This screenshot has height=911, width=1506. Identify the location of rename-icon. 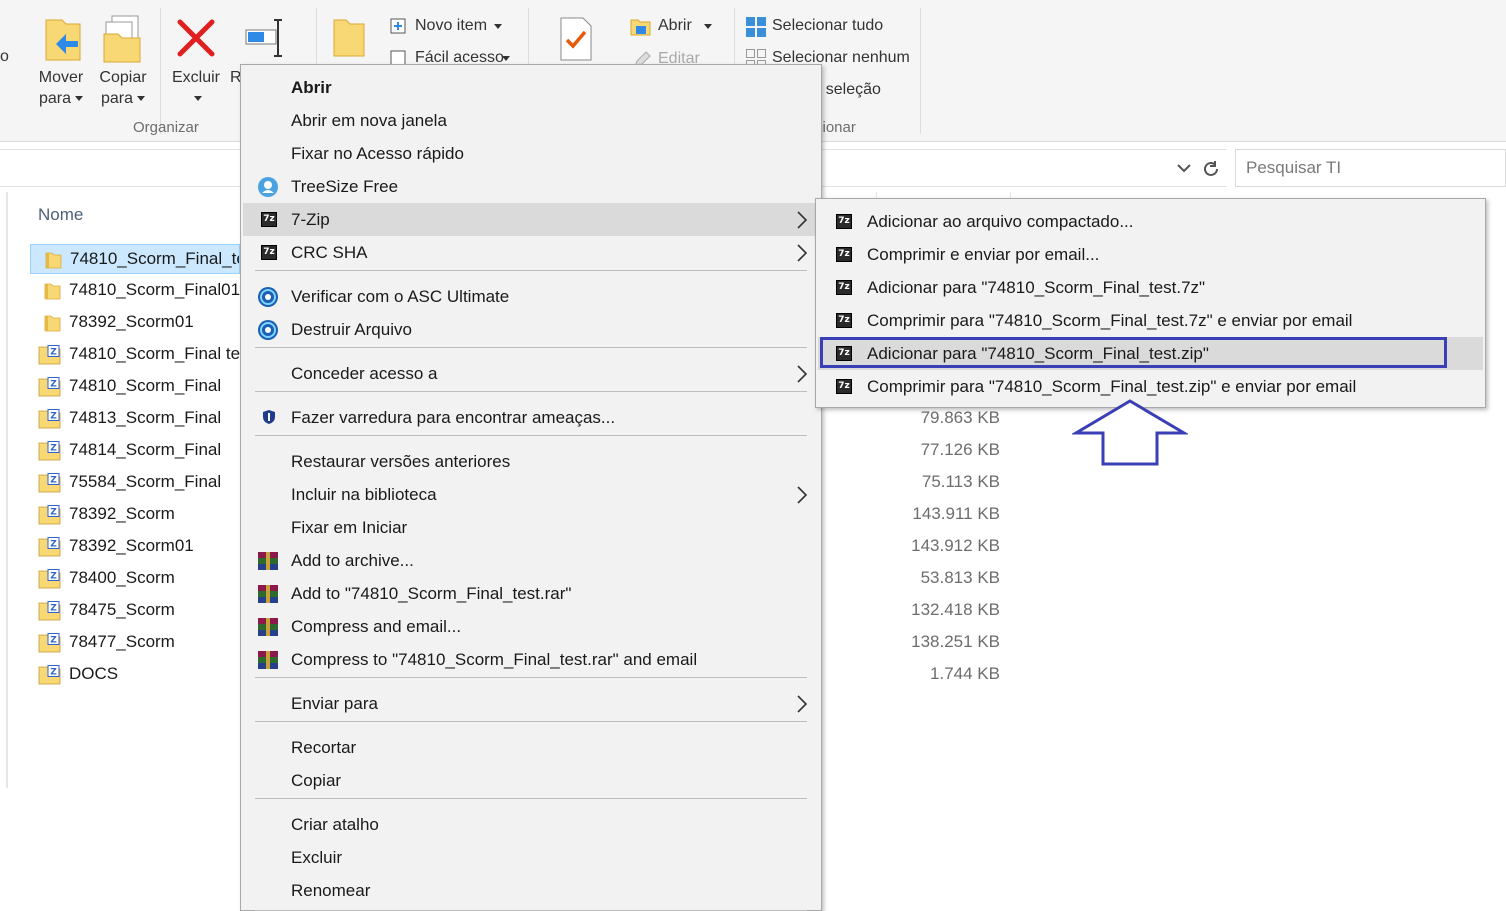
(263, 38).